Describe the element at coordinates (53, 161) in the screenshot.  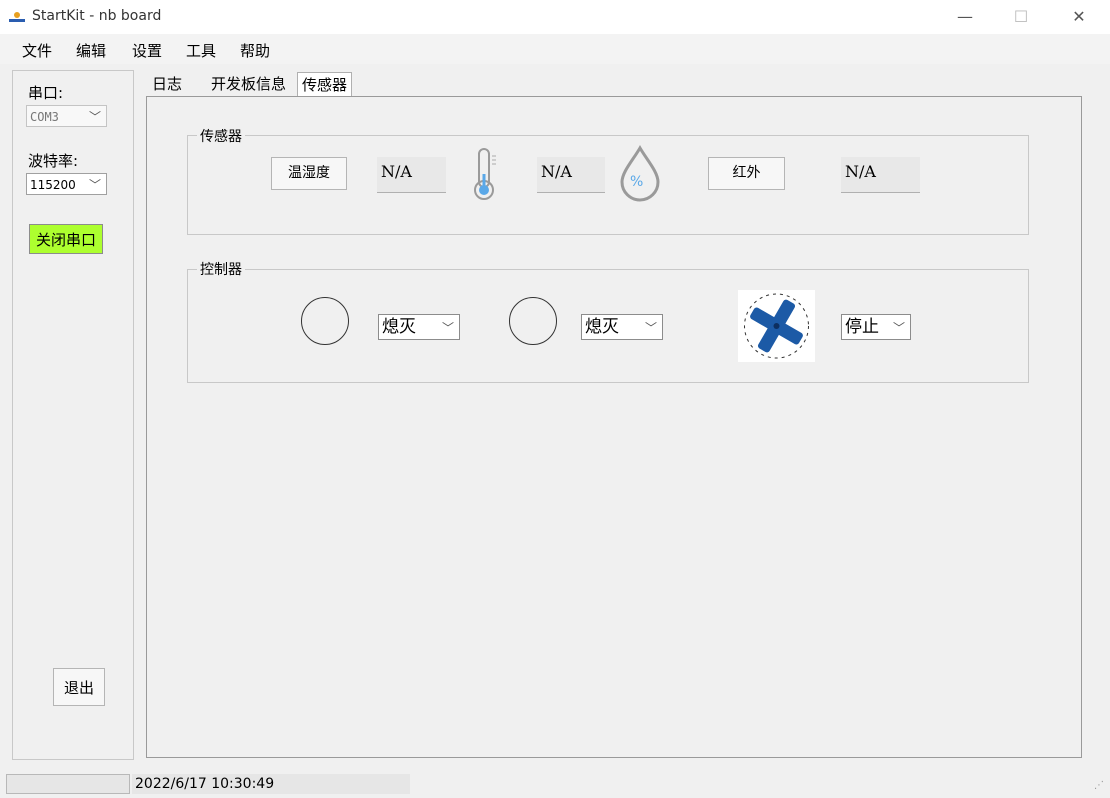
I see `baud-label: 波特率:` at that location.